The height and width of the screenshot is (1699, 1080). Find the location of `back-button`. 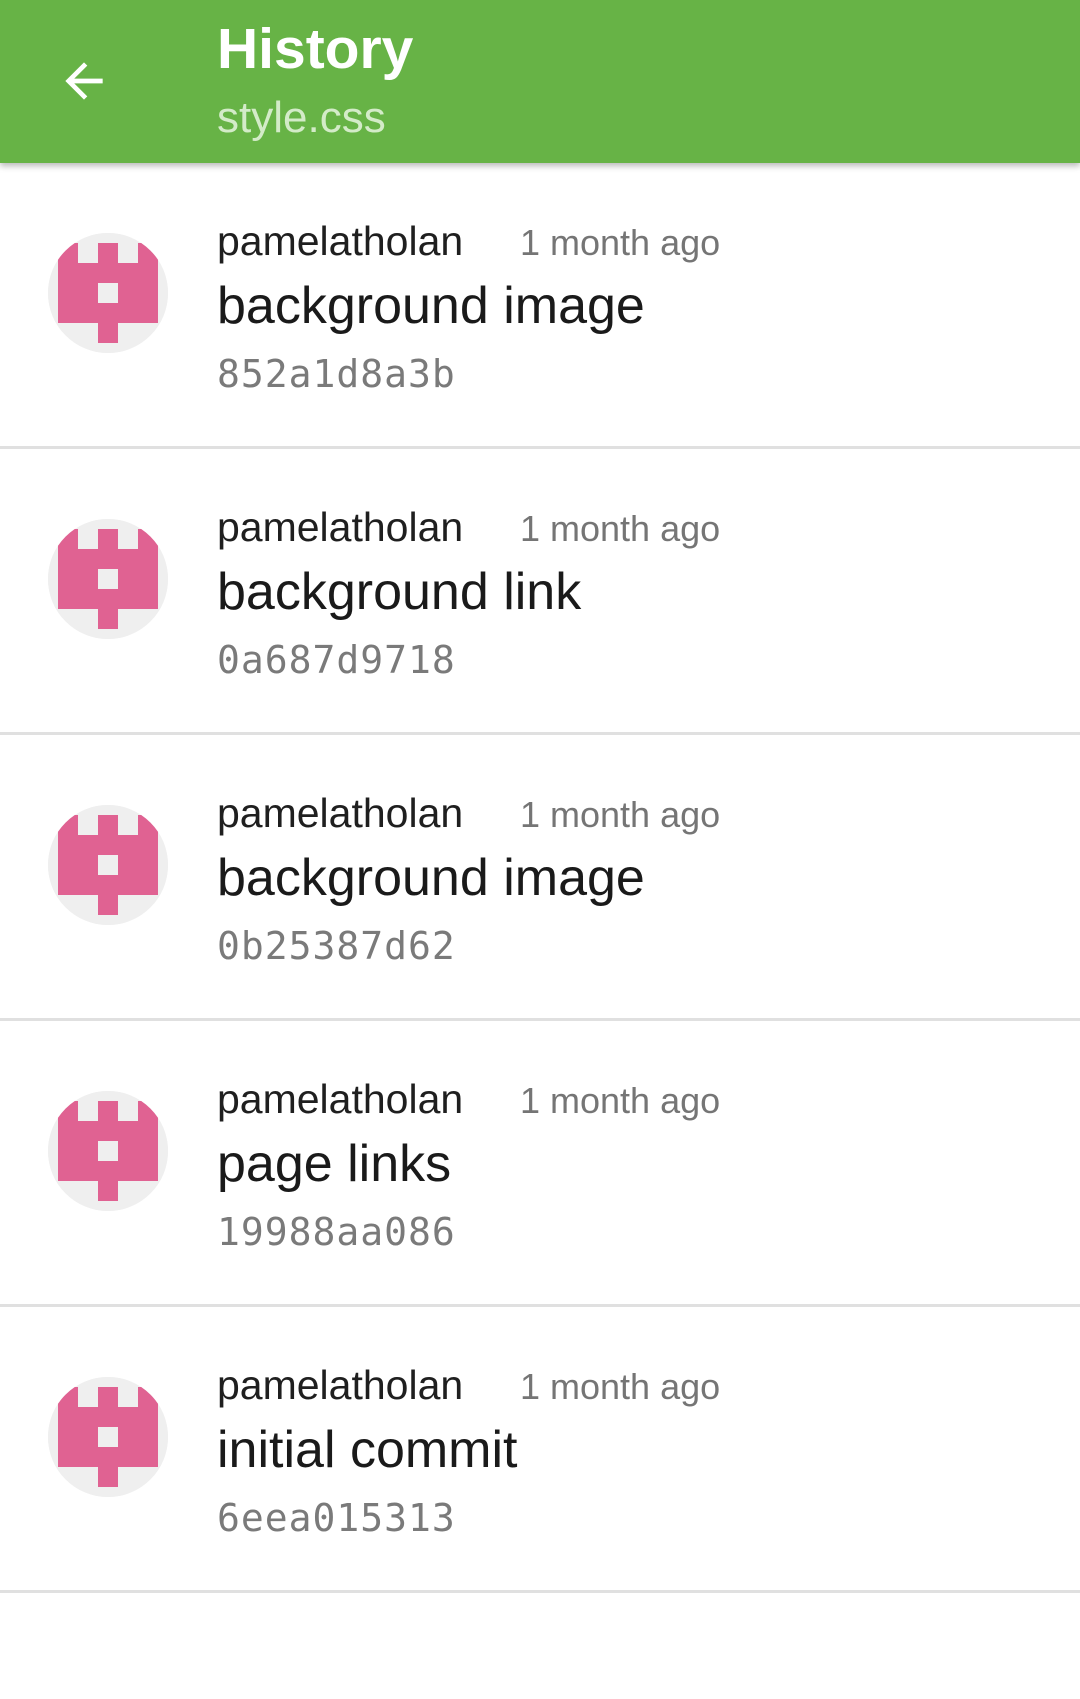

back-button is located at coordinates (84, 81).